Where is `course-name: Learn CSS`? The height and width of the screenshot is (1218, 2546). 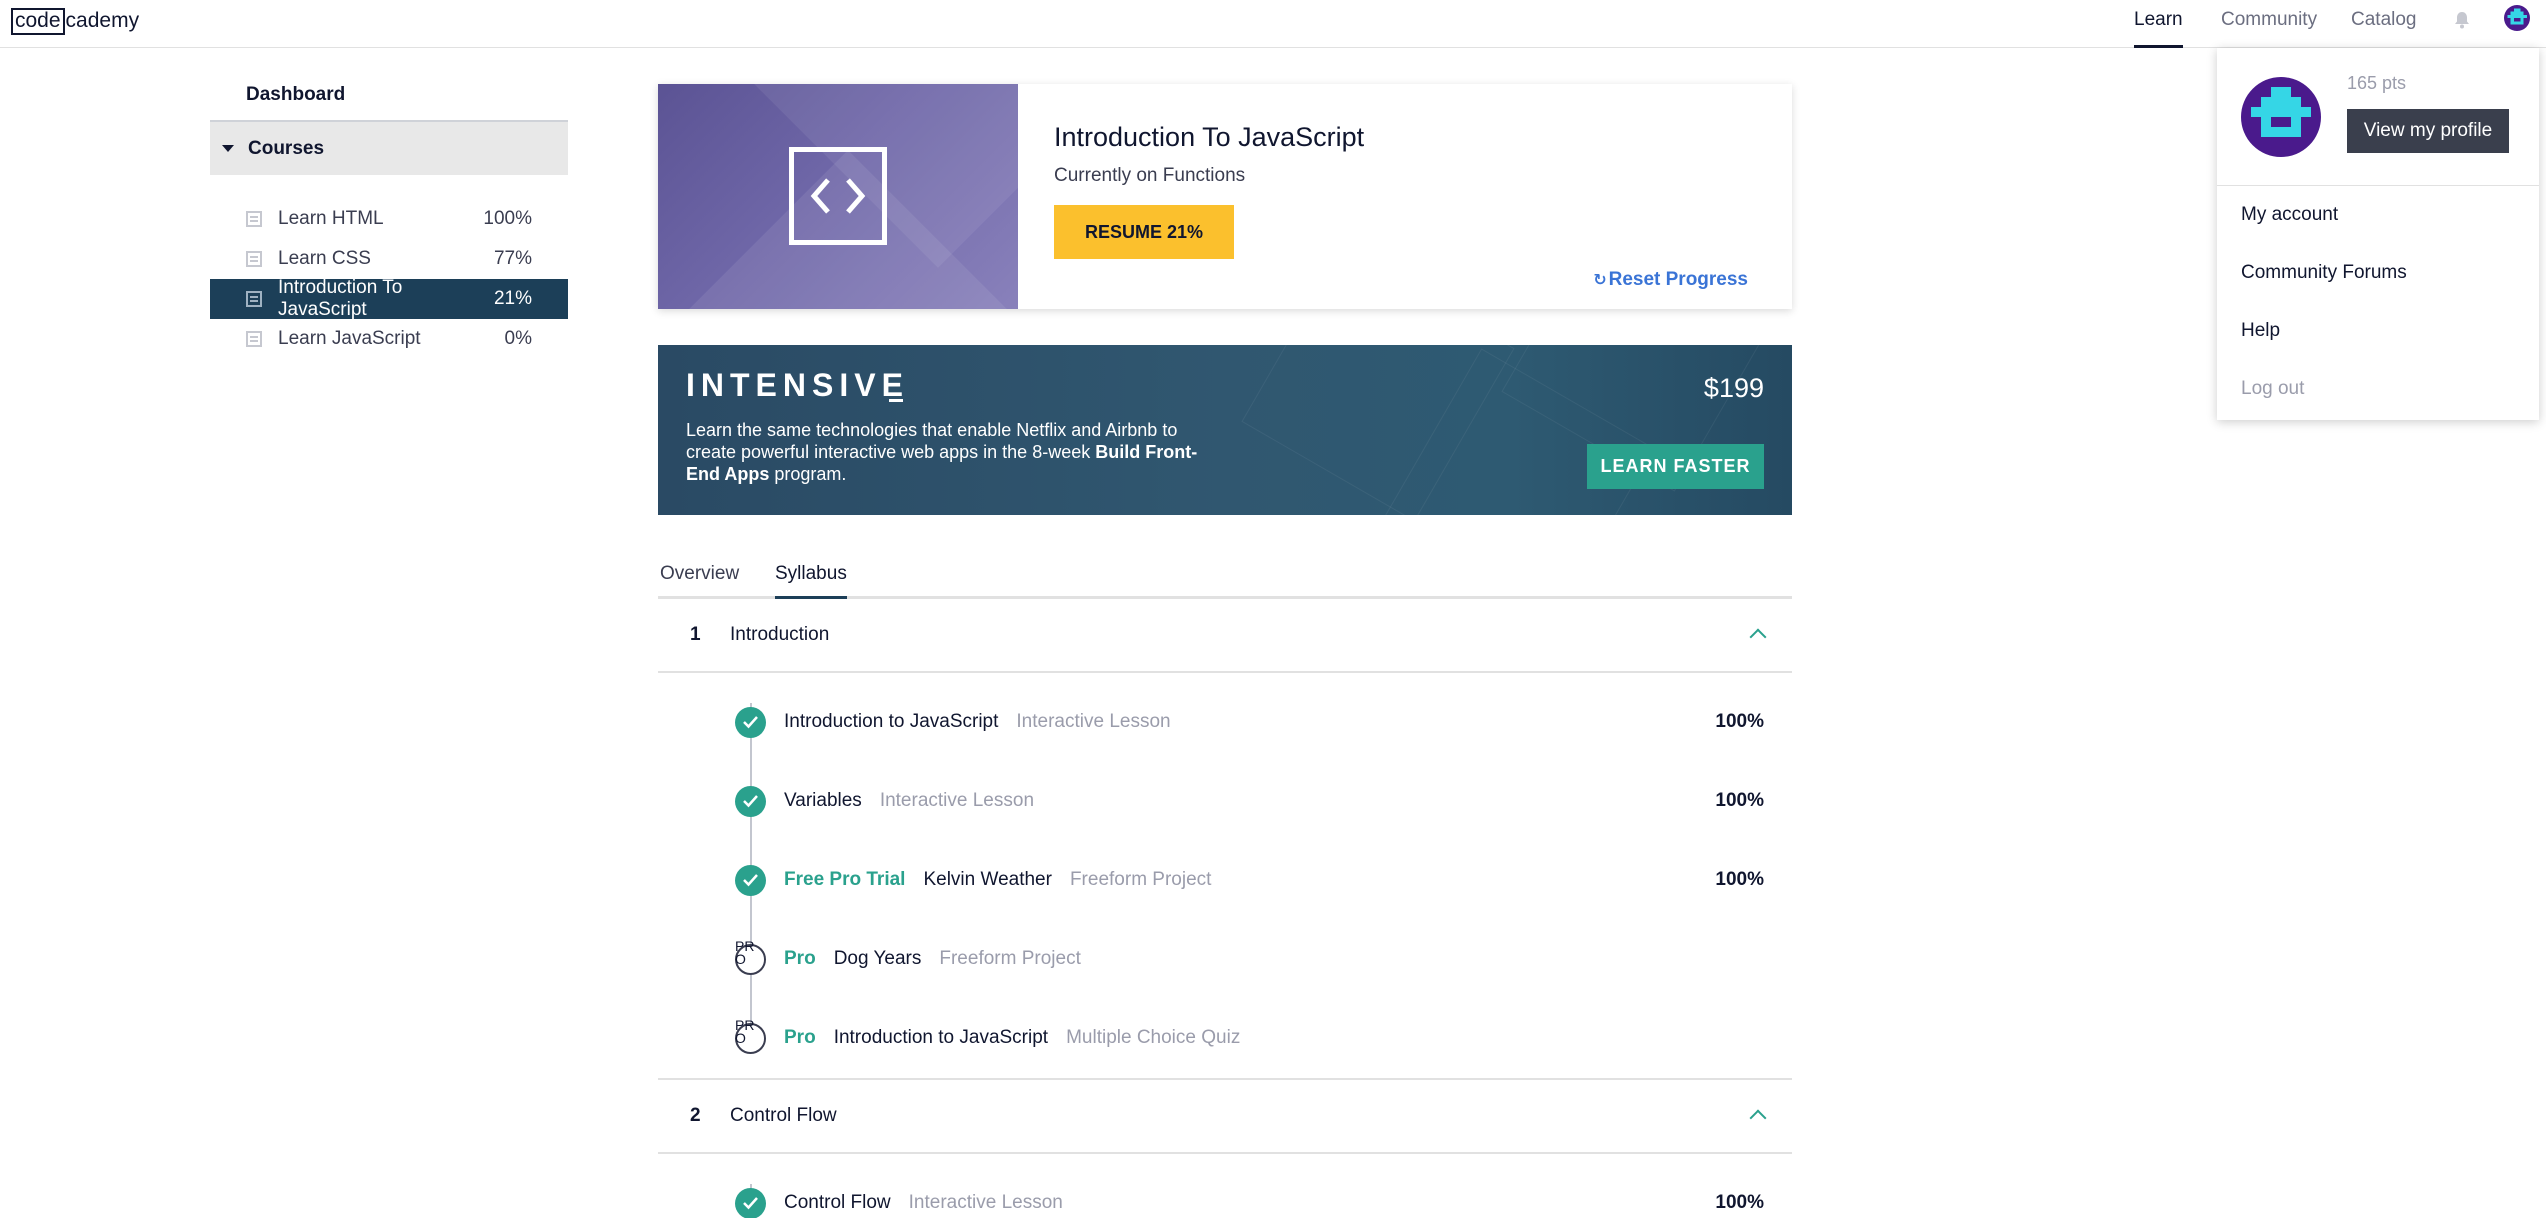
course-name: Learn CSS is located at coordinates (324, 258).